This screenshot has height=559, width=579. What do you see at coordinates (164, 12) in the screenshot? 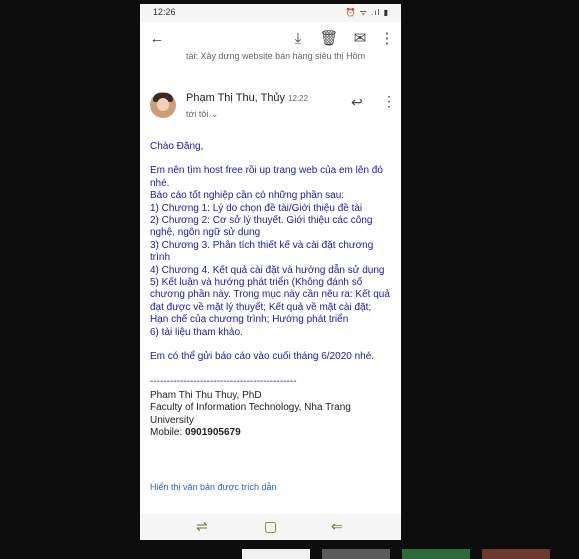
I see `status-time: 12:26` at bounding box center [164, 12].